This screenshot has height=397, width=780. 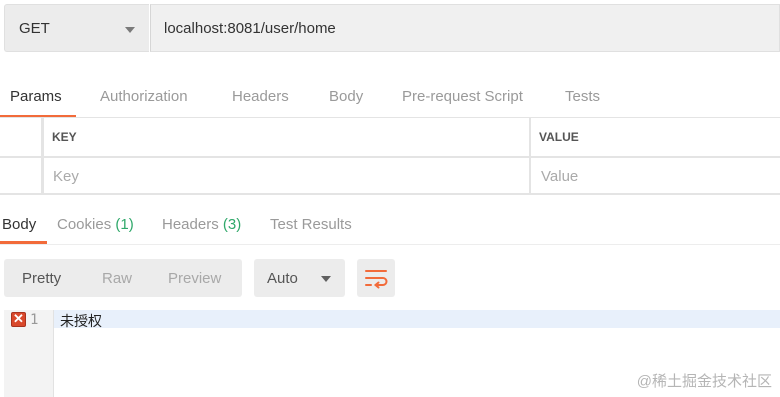 What do you see at coordinates (64, 137) in the screenshot?
I see `column-header-key: KEY` at bounding box center [64, 137].